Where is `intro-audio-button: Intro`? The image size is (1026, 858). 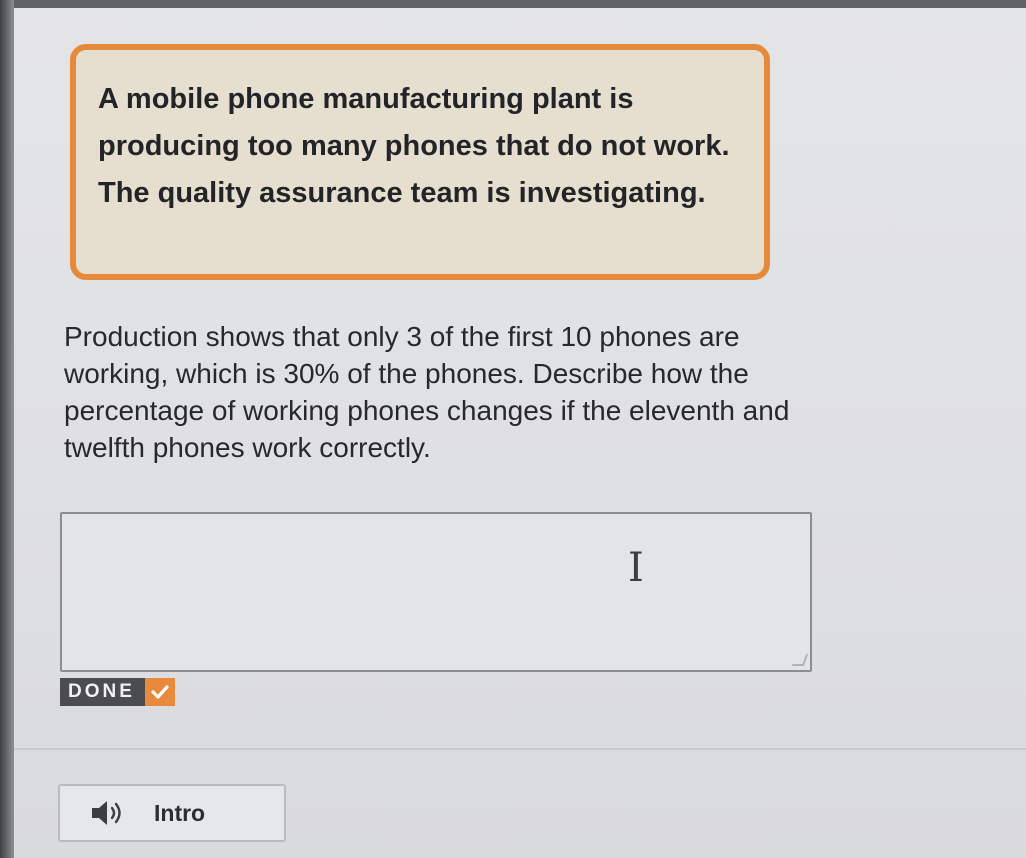 intro-audio-button: Intro is located at coordinates (172, 813).